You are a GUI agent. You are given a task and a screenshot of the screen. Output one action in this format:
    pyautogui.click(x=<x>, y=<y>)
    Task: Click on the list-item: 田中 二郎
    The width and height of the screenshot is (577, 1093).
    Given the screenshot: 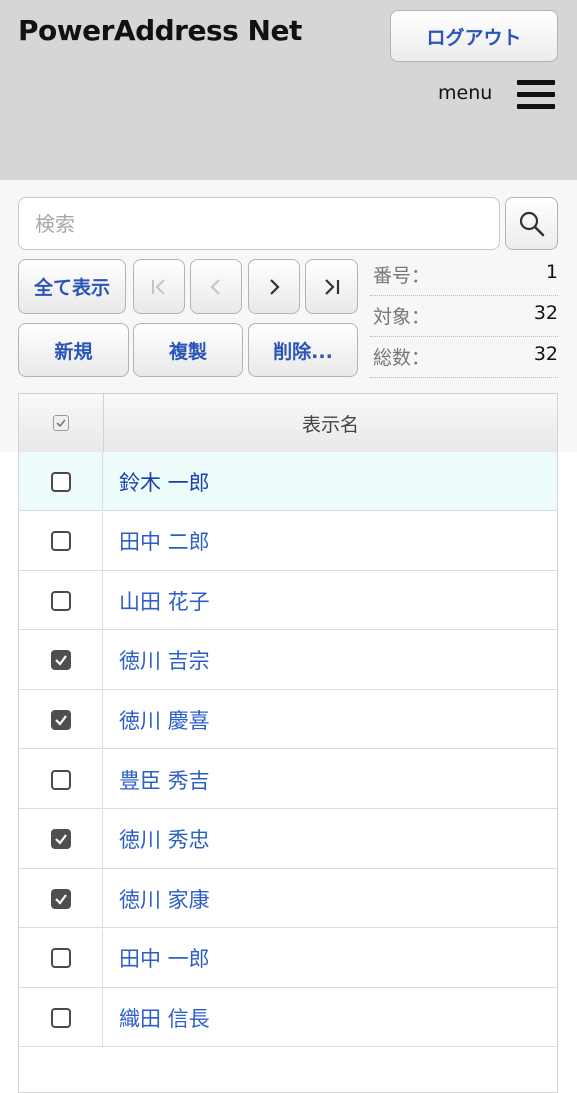 What is the action you would take?
    pyautogui.click(x=288, y=541)
    